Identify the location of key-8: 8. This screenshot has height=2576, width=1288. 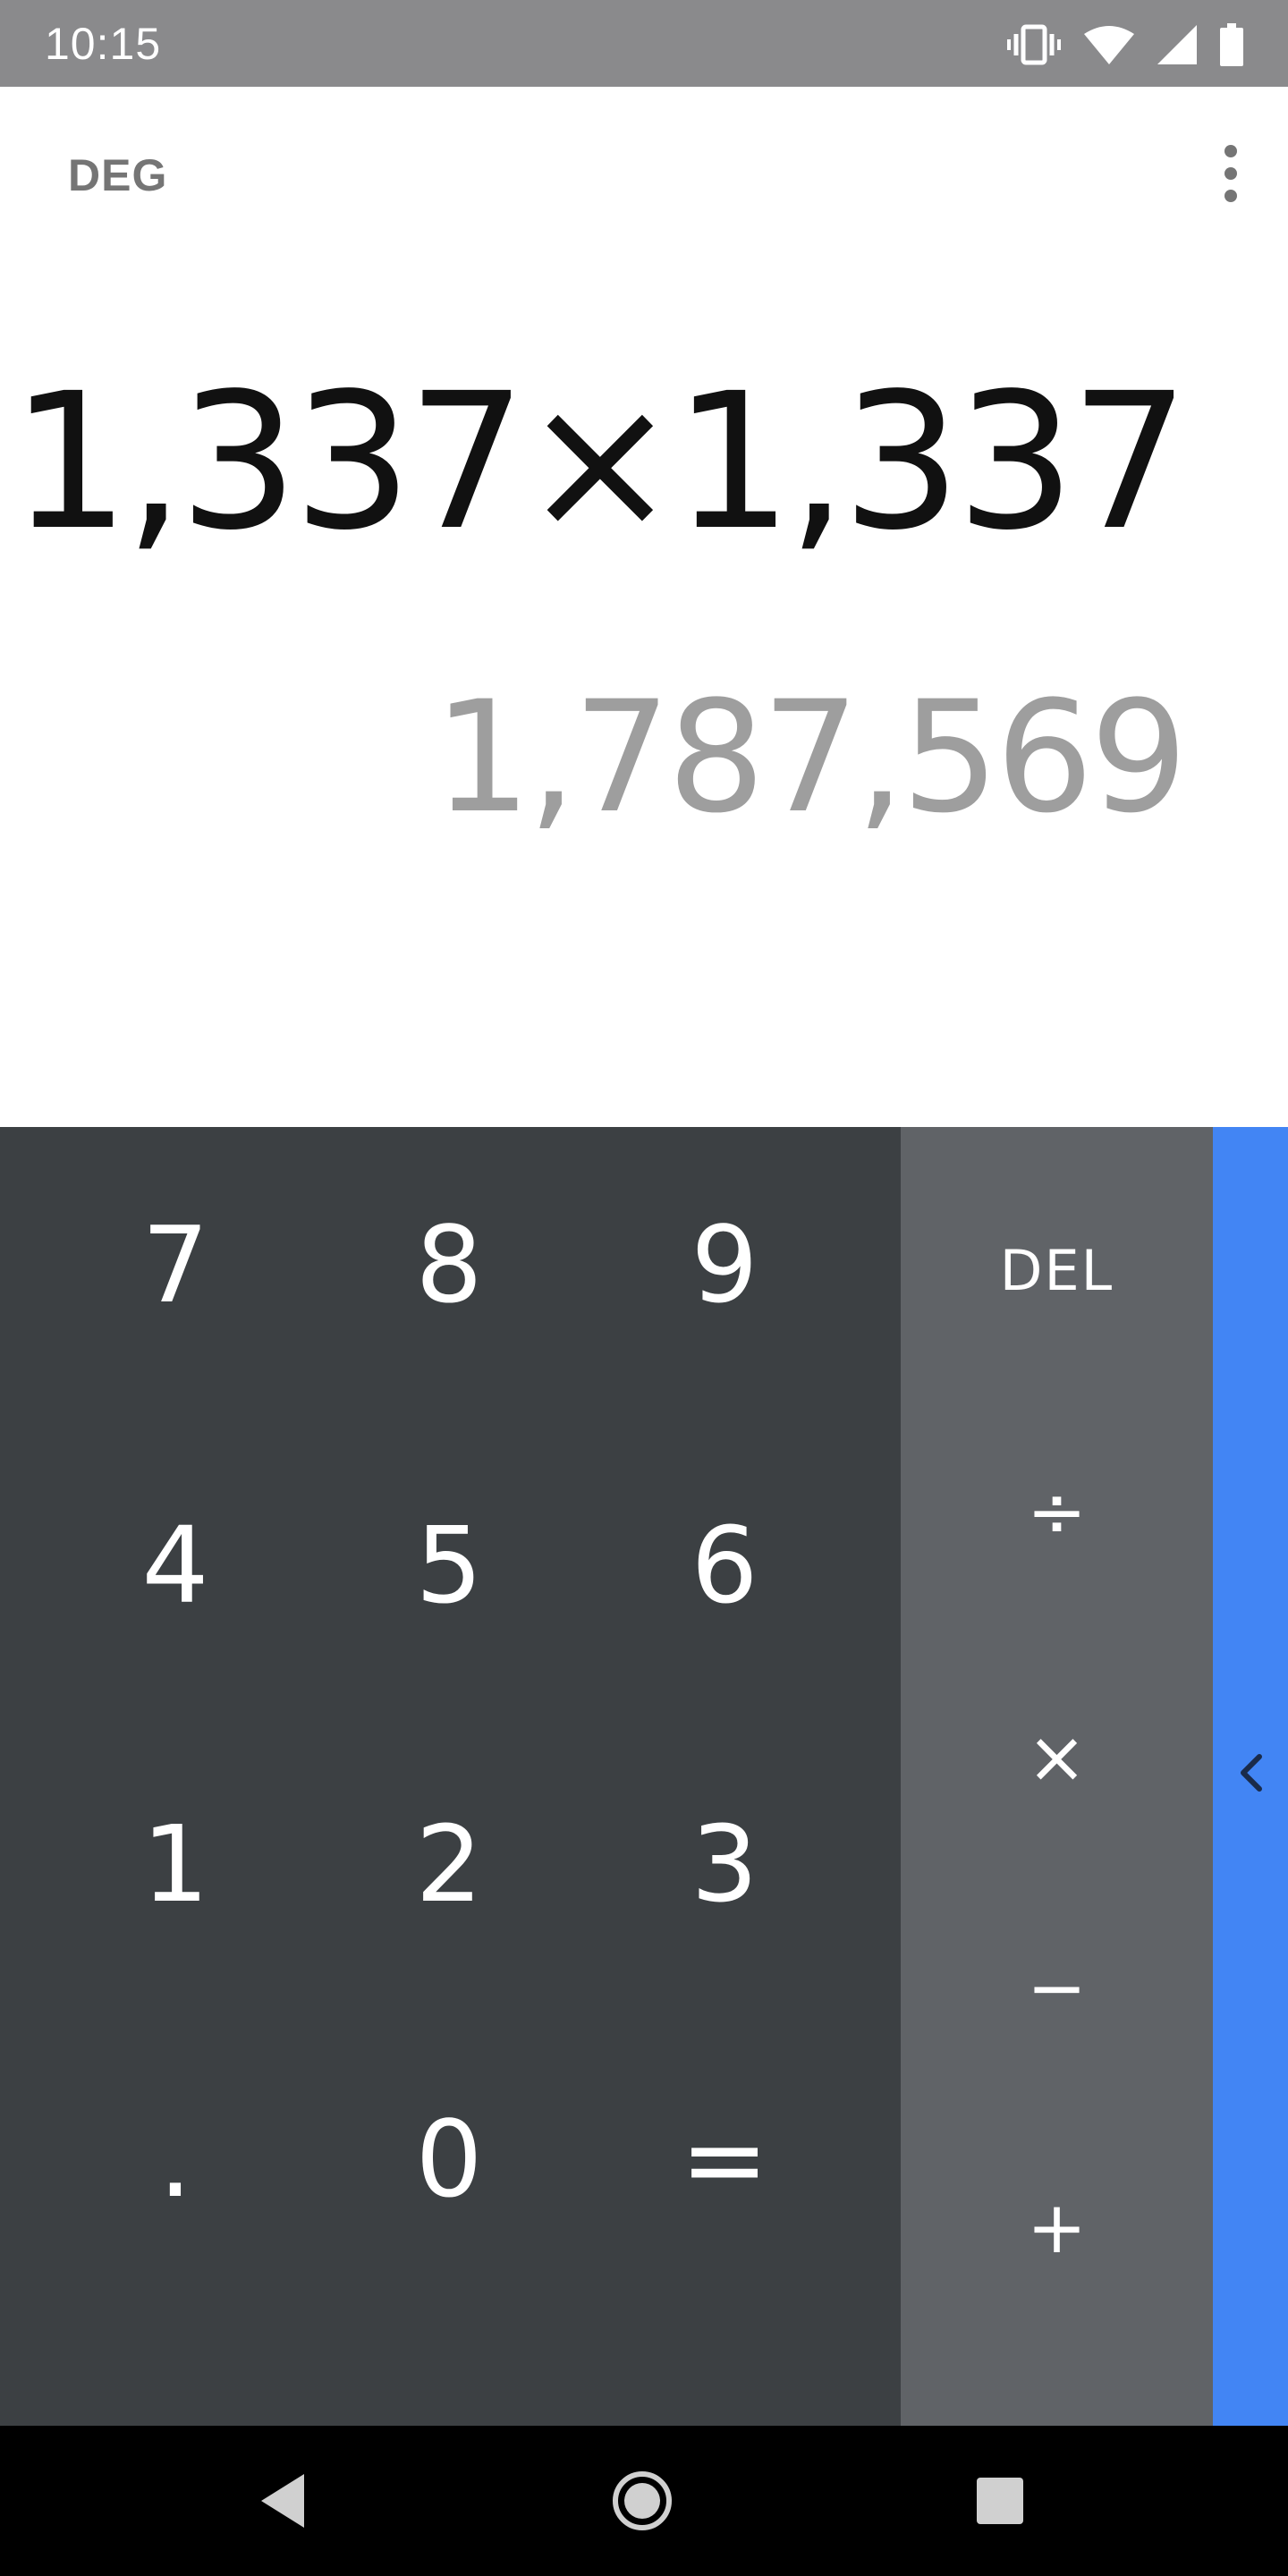
(449, 1265).